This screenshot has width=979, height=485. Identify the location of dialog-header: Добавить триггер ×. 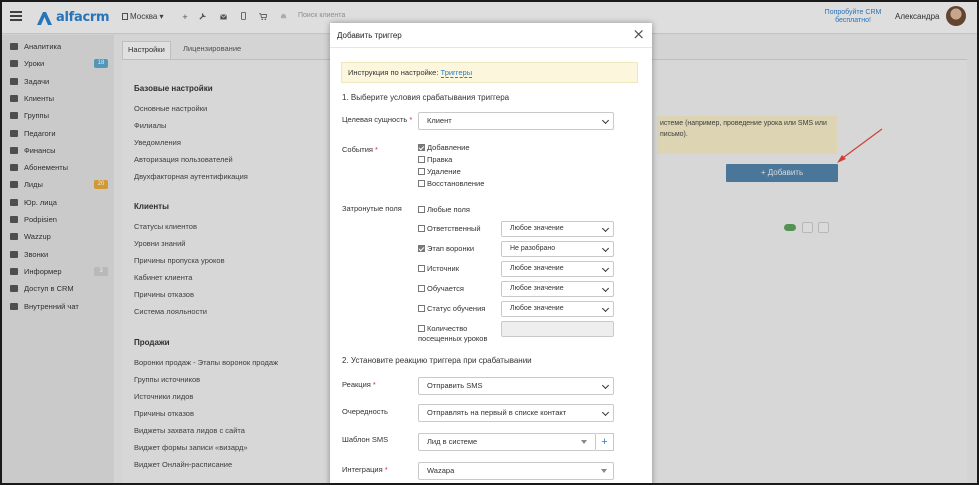
(491, 35).